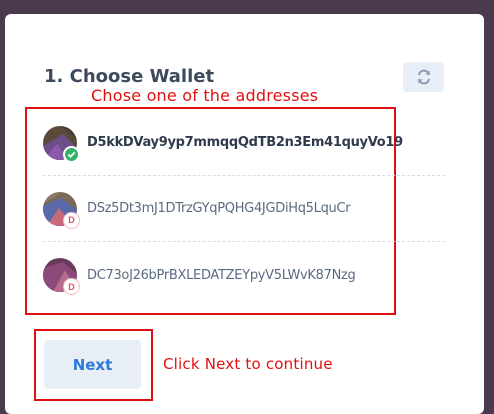 Image resolution: width=494 pixels, height=414 pixels. I want to click on section-title: 1. Choose Wallet, so click(129, 76).